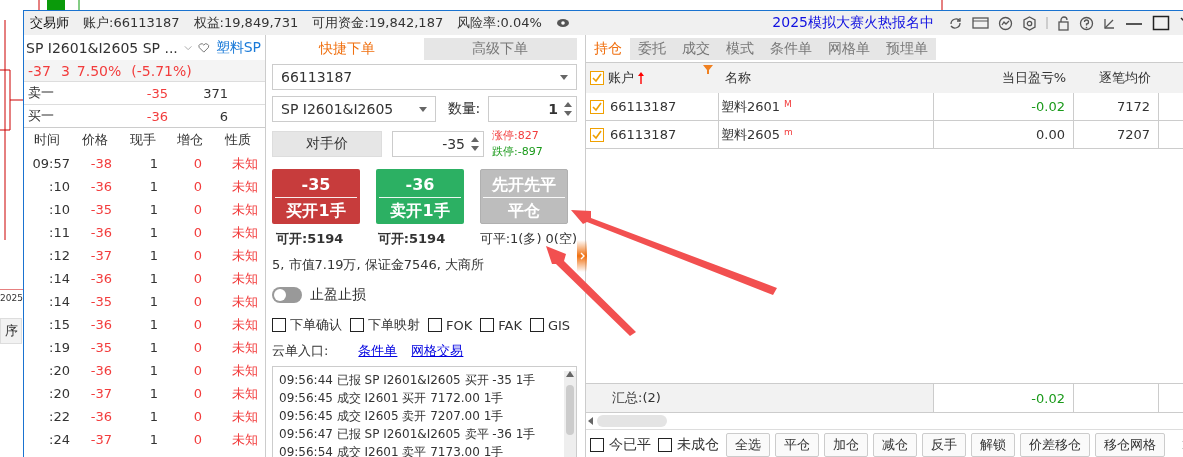  I want to click on refresh-icon, so click(955, 23).